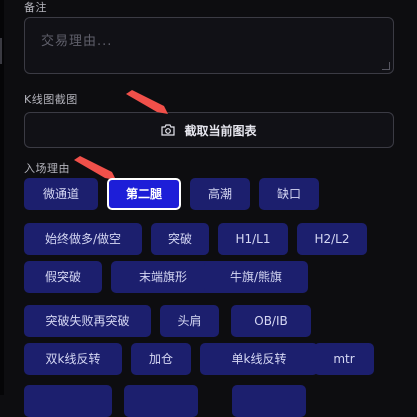 This screenshot has width=417, height=417. Describe the element at coordinates (189, 321) in the screenshot. I see `reason-chip: 头肩` at that location.